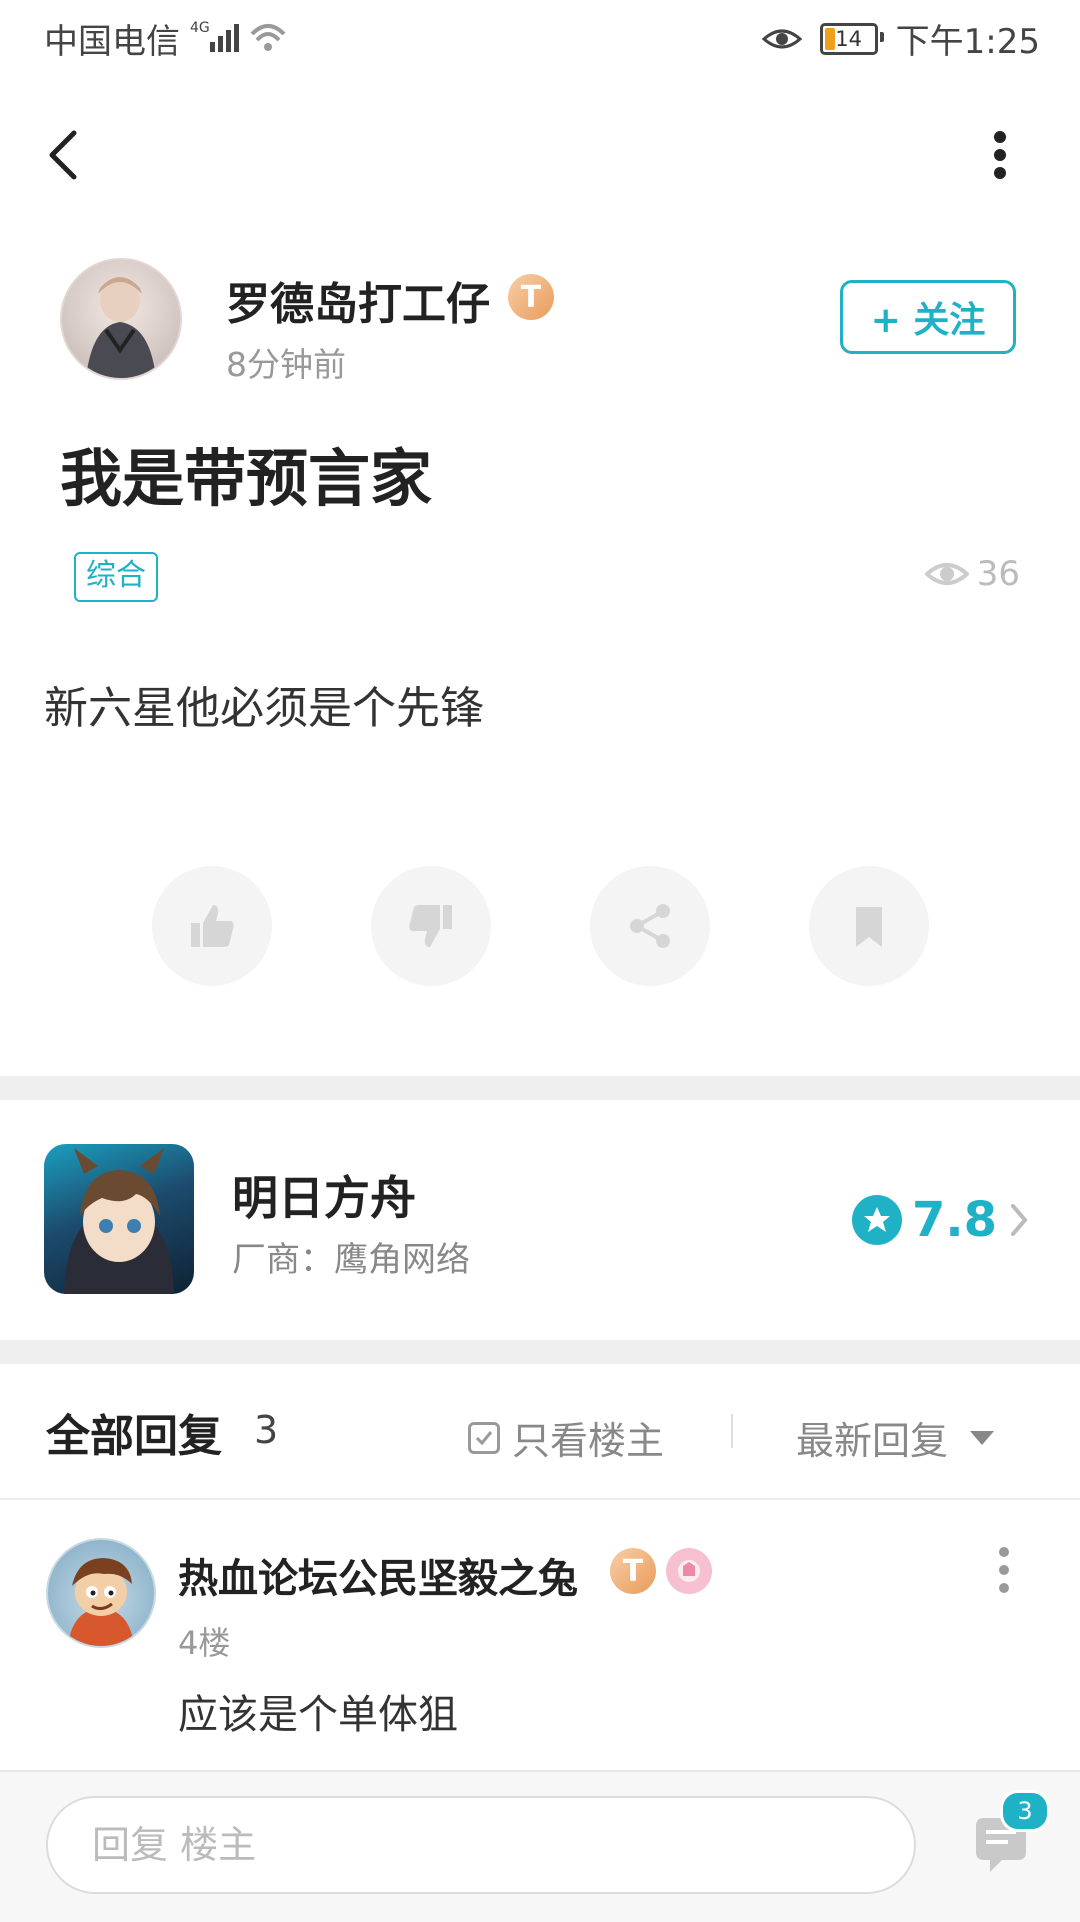  Describe the element at coordinates (246, 478) in the screenshot. I see `post-title: 我是带预言家` at that location.